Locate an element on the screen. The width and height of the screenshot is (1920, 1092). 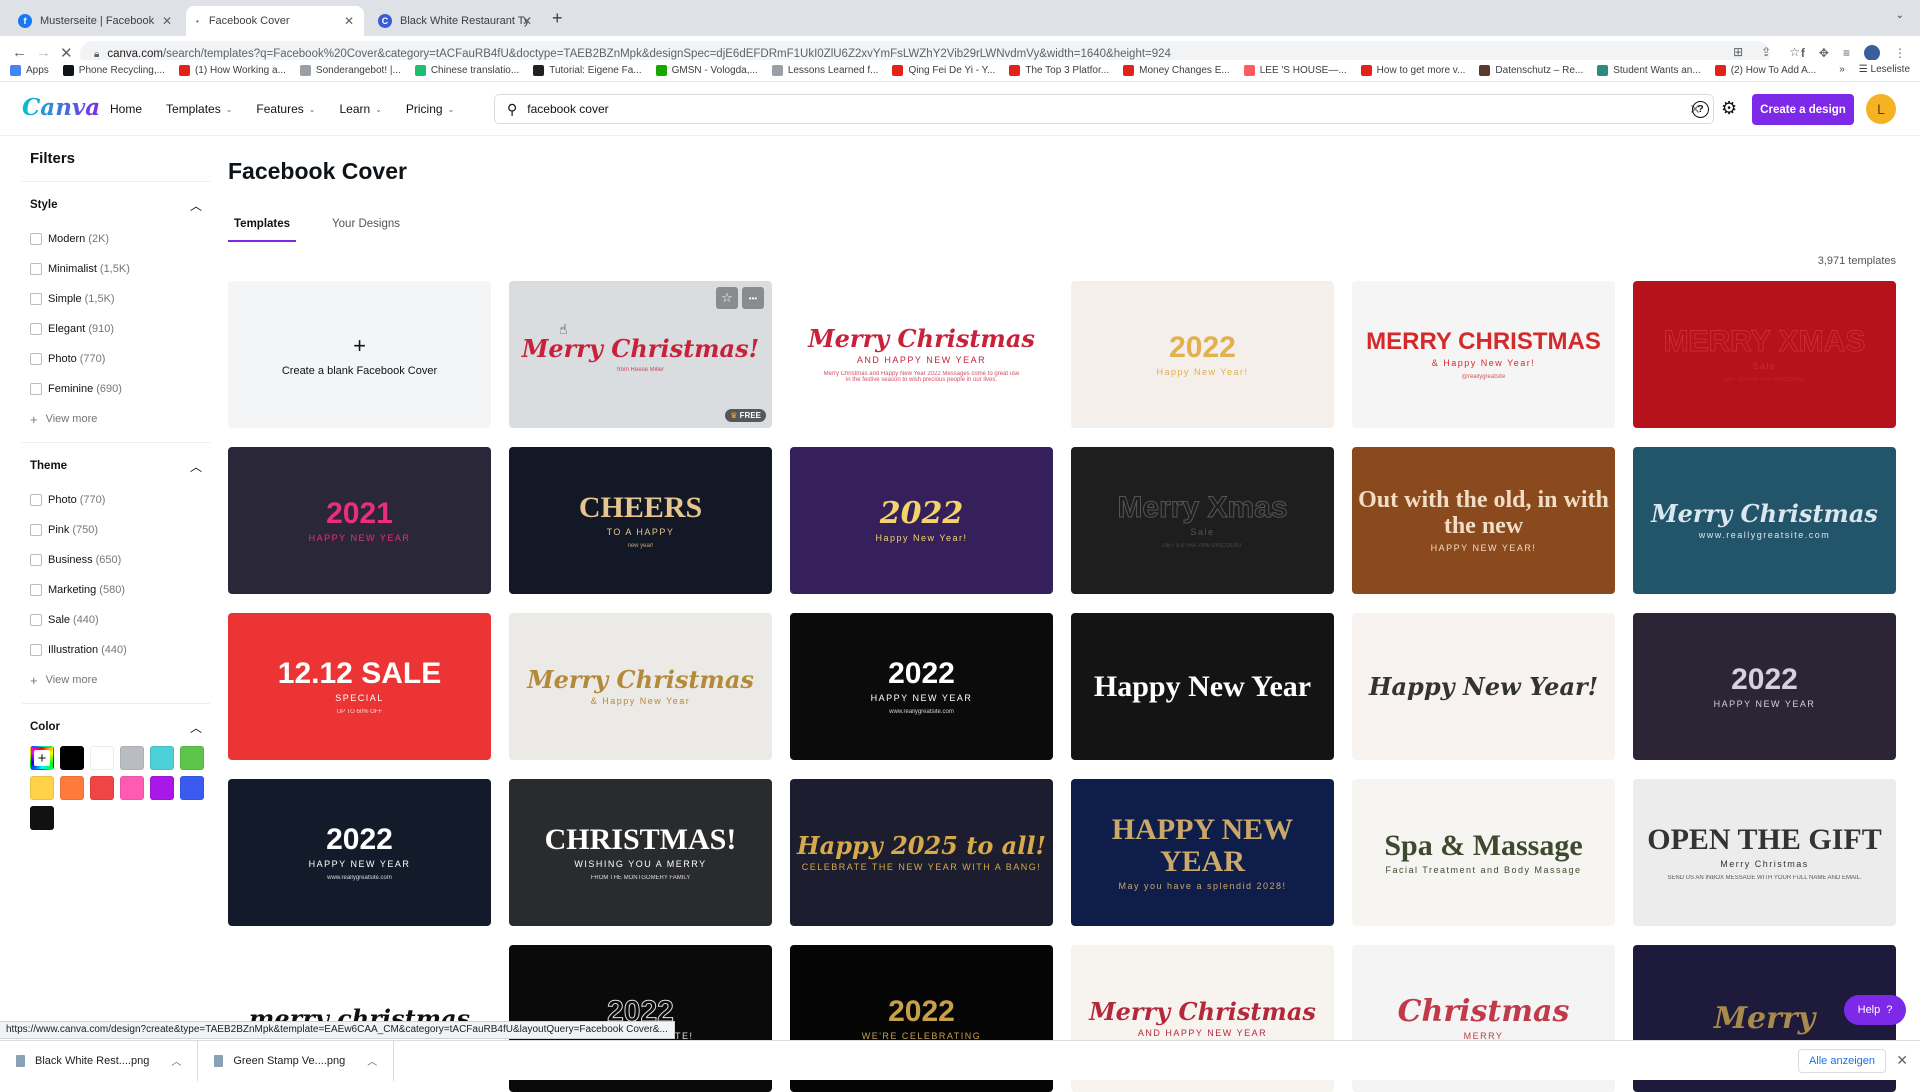
tab-your-designs: Your Designs is located at coordinates (366, 229).